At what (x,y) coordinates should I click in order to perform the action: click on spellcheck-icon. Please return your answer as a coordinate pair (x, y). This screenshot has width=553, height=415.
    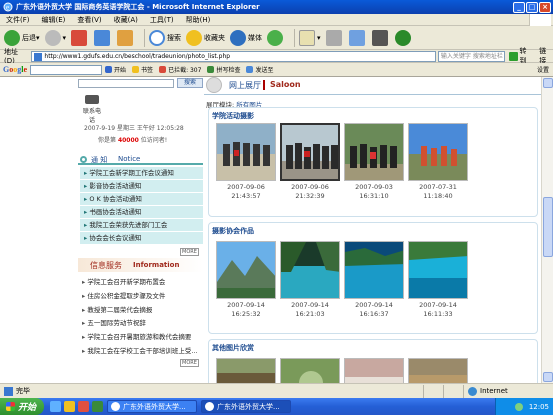
    Looking at the image, I should click on (211, 69).